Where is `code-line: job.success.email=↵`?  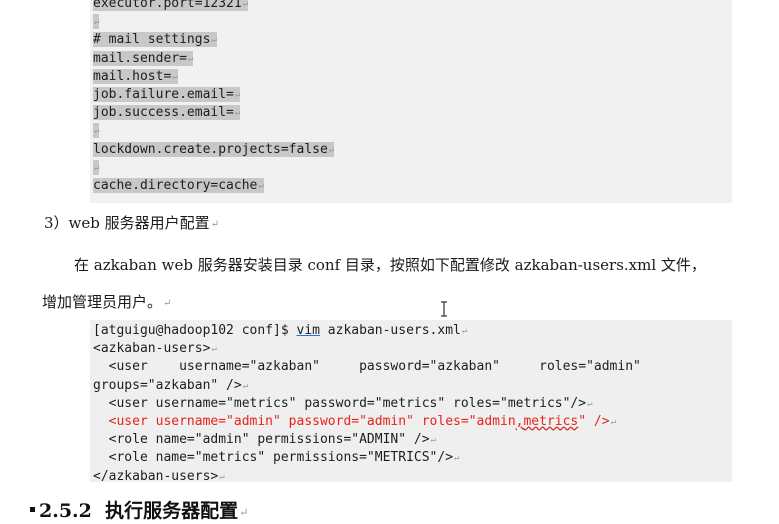
code-line: job.success.email=↵ is located at coordinates (213, 113).